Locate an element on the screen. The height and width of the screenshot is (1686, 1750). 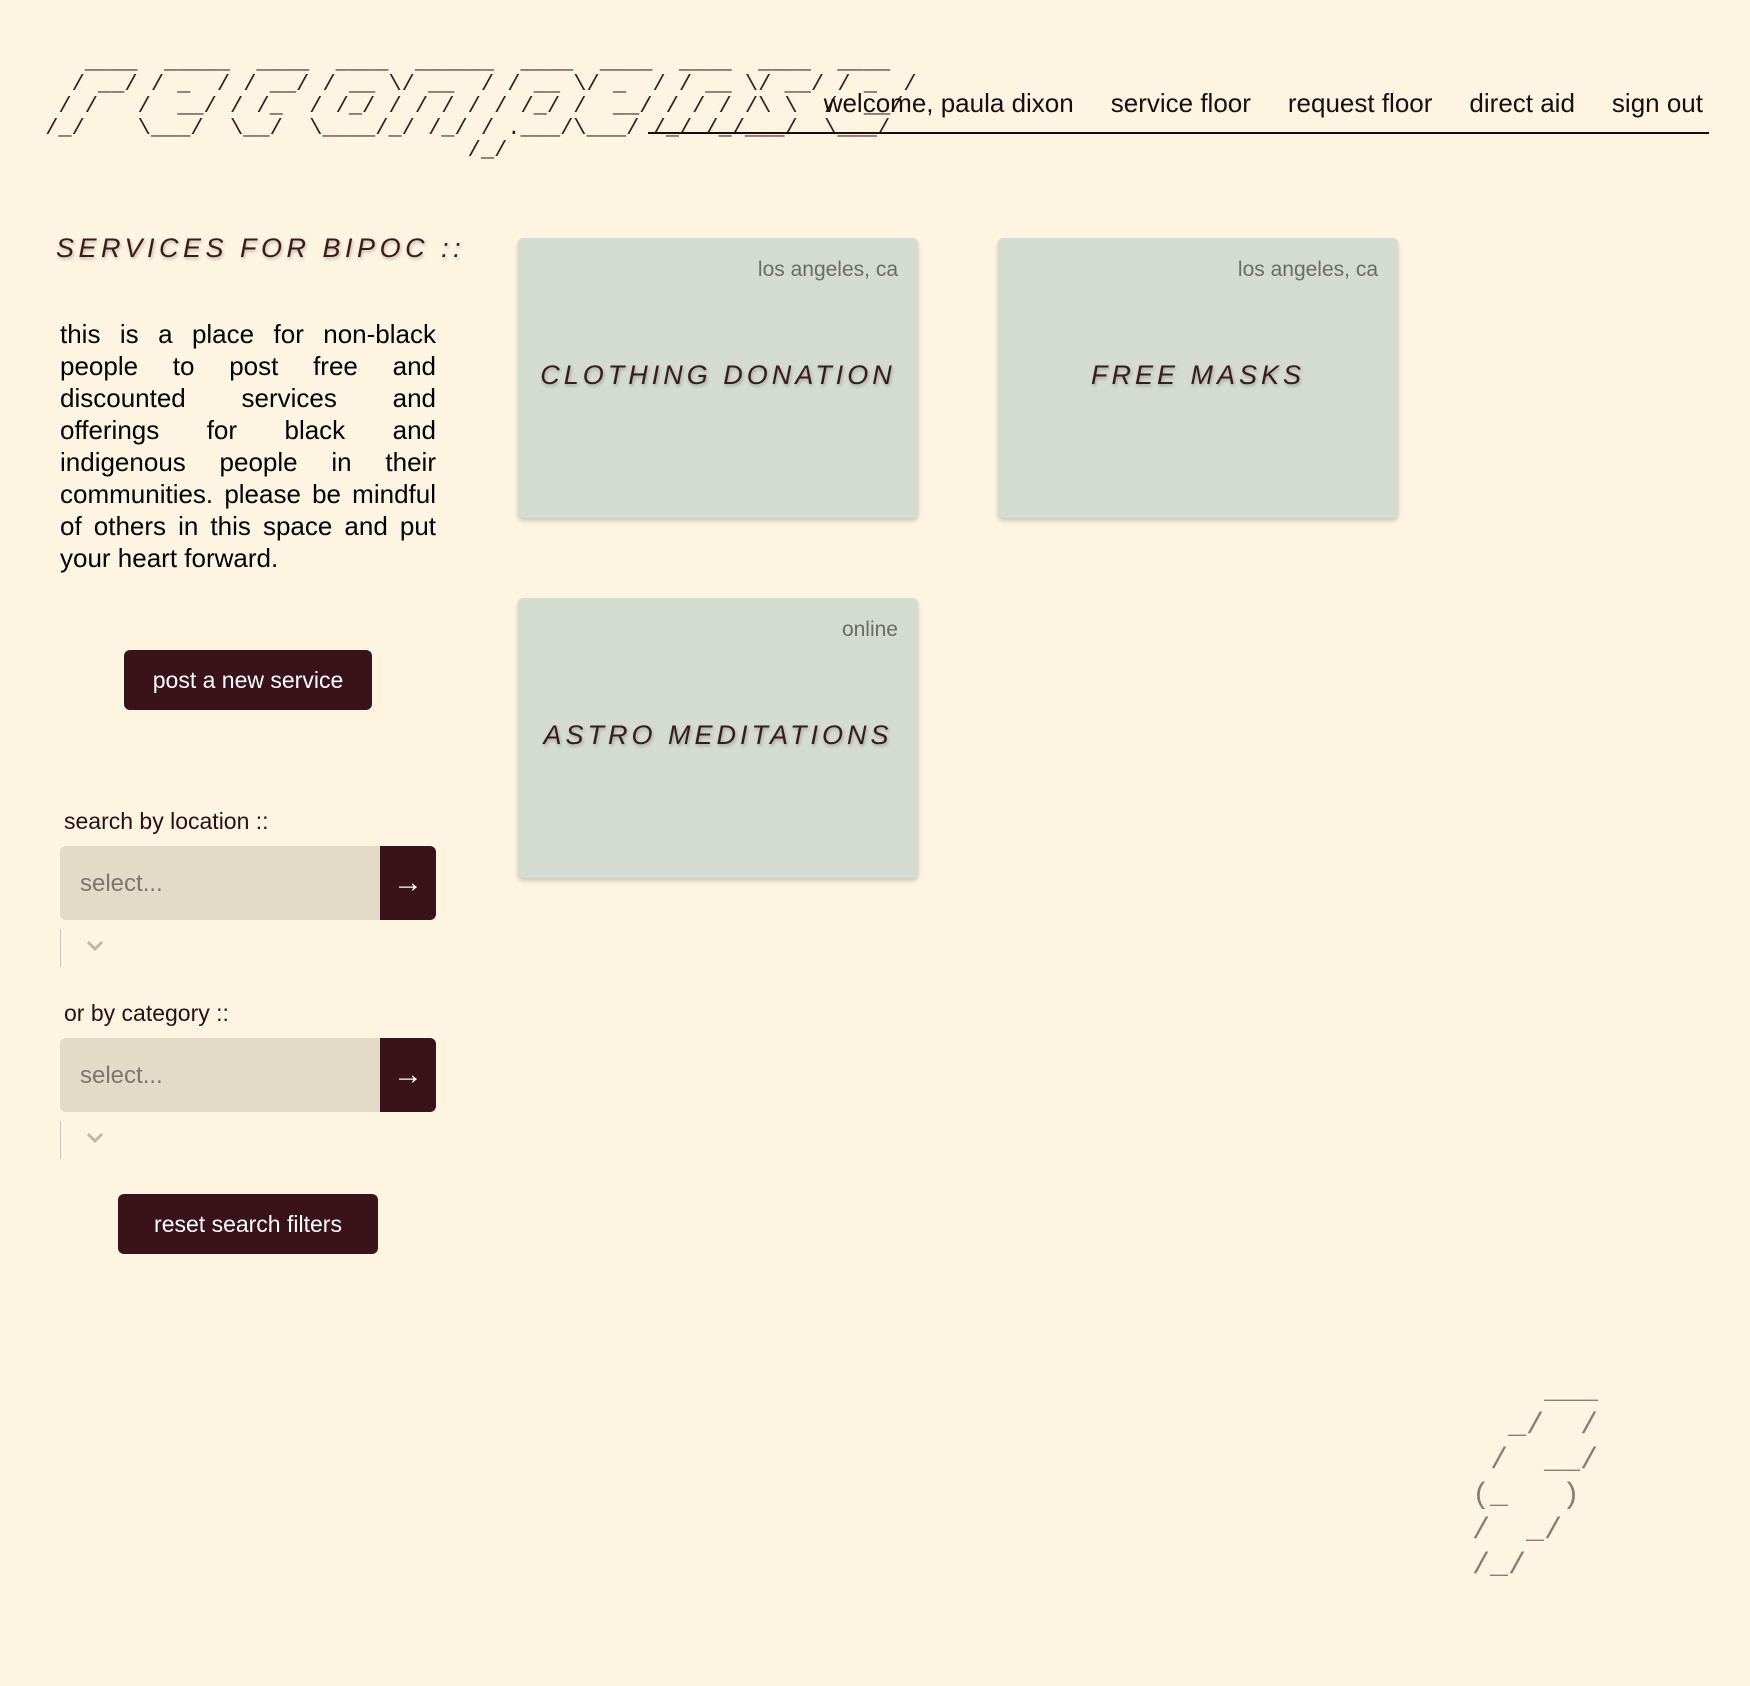
service-card: los angeles, ca FREE MASKS is located at coordinates (1198, 378).